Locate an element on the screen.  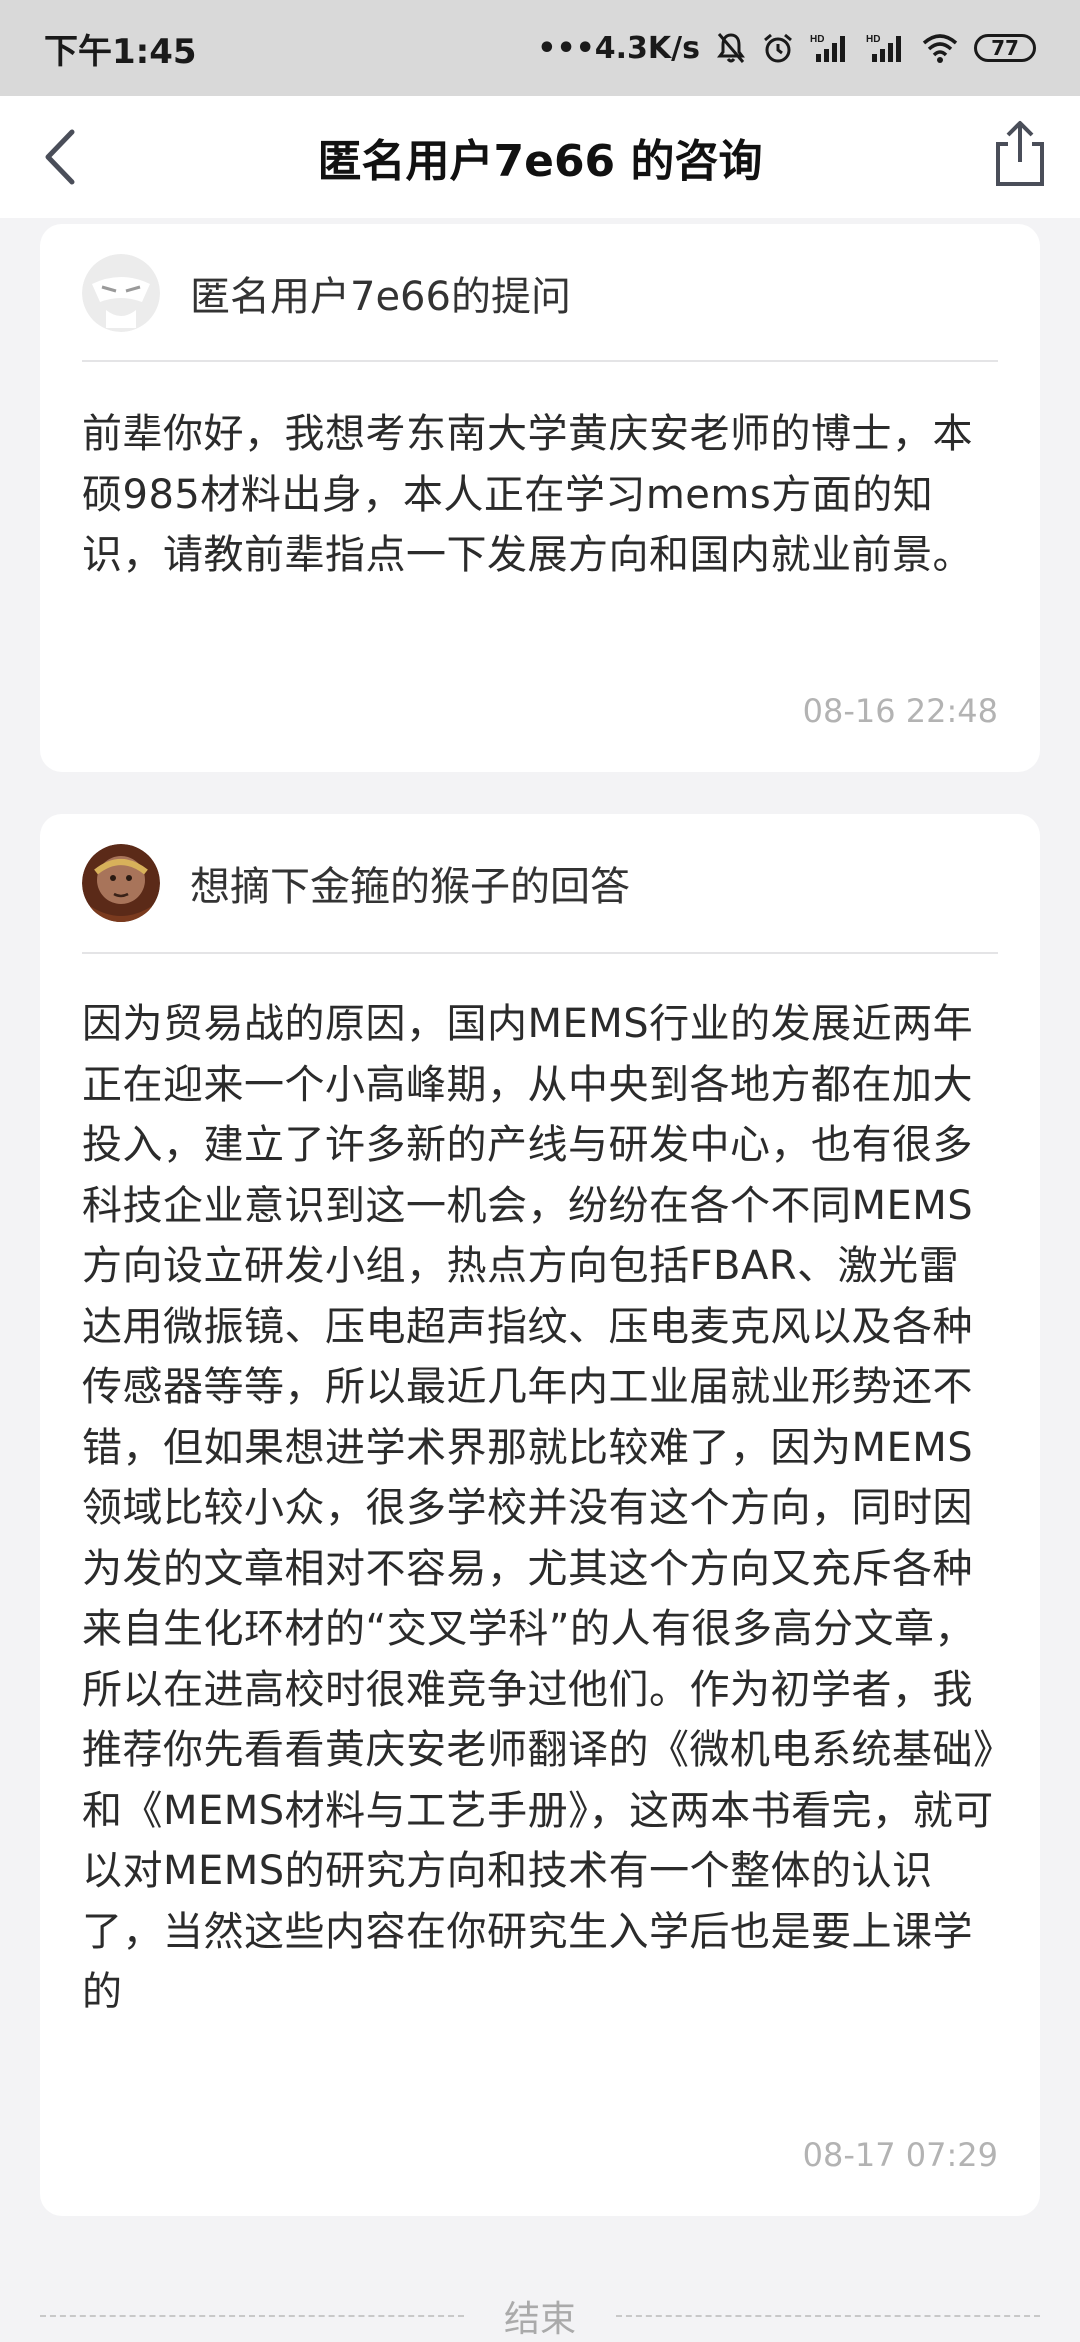
nav-bar: 匿名用户7e66 的咨询 is located at coordinates (540, 157).